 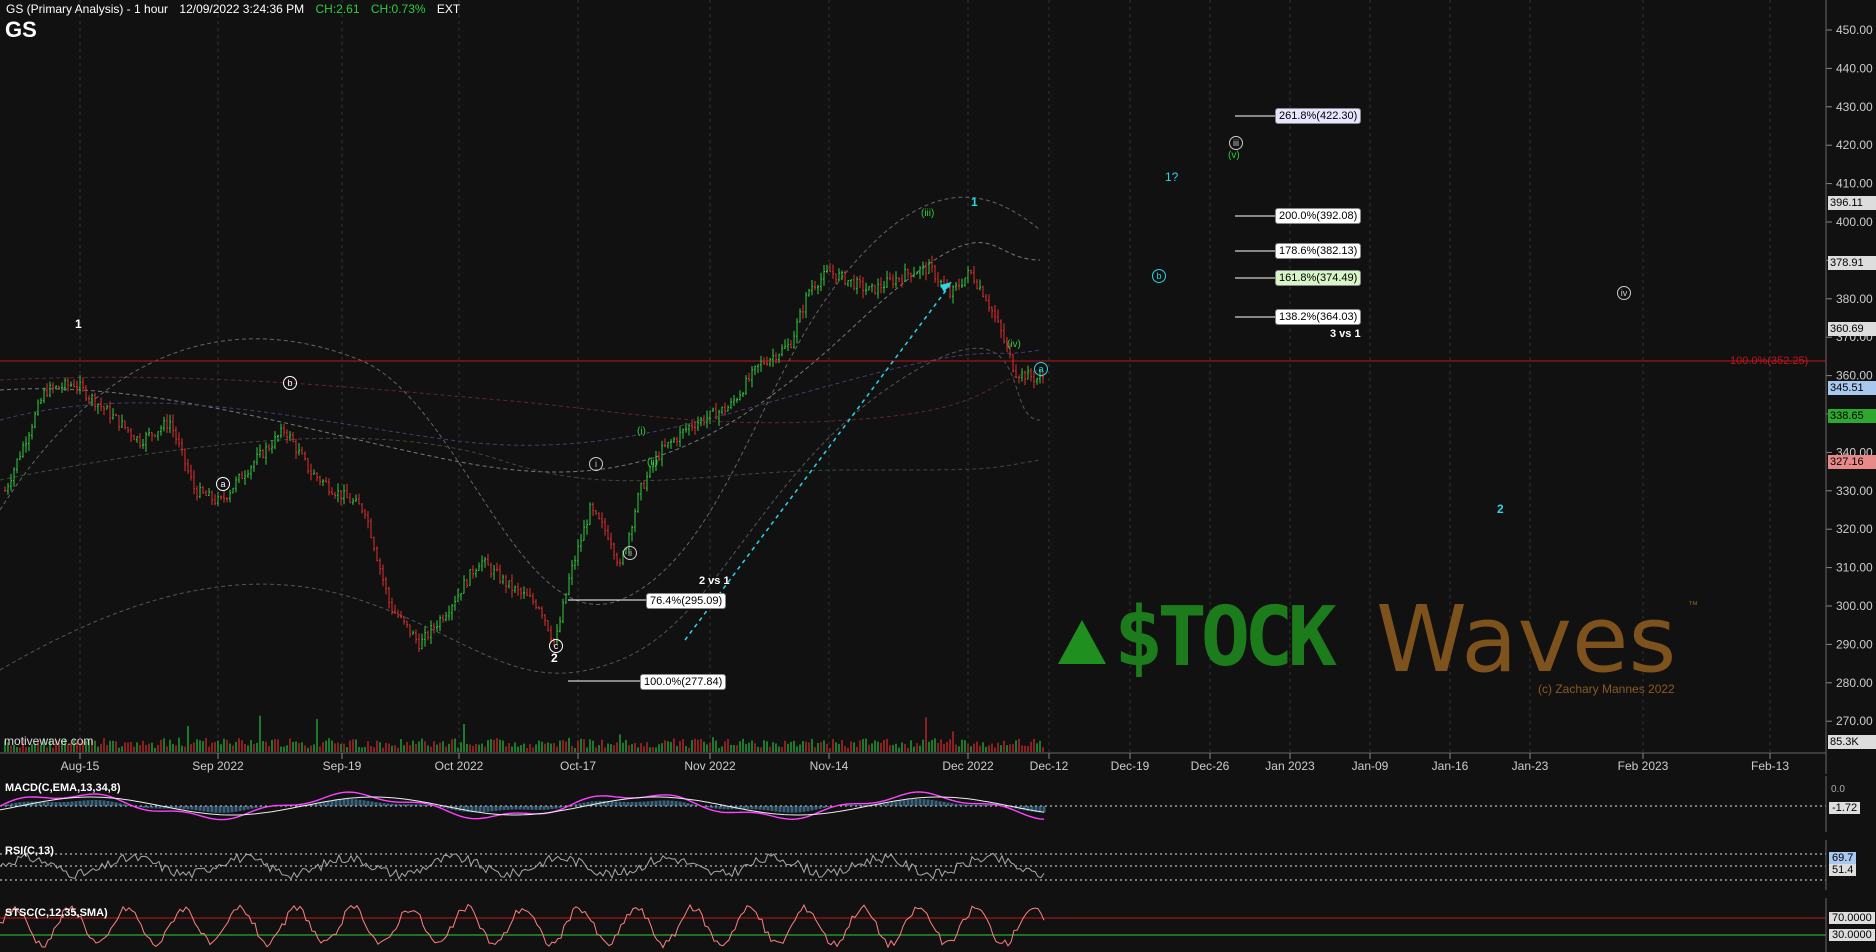 What do you see at coordinates (1852, 918) in the screenshot?
I see `stsc-top: 70.0000` at bounding box center [1852, 918].